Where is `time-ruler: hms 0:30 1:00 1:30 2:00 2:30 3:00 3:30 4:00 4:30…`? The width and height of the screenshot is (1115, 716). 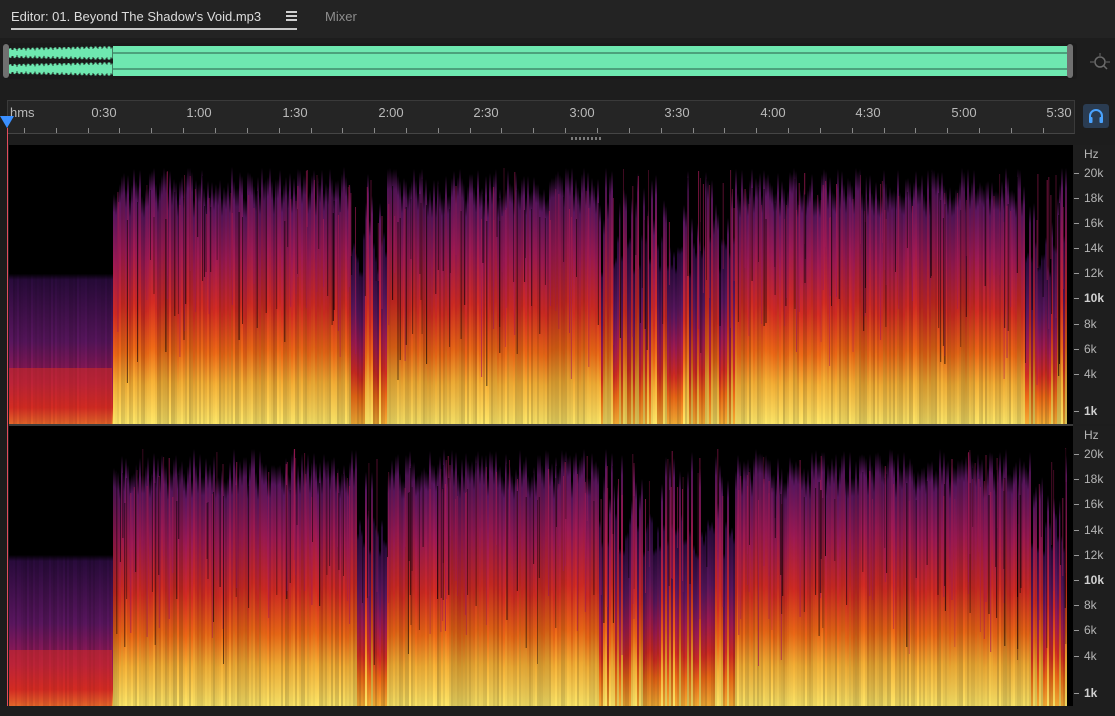
time-ruler: hms 0:30 1:00 1:30 2:00 2:30 3:00 3:30 4:00 4:30… is located at coordinates (541, 117).